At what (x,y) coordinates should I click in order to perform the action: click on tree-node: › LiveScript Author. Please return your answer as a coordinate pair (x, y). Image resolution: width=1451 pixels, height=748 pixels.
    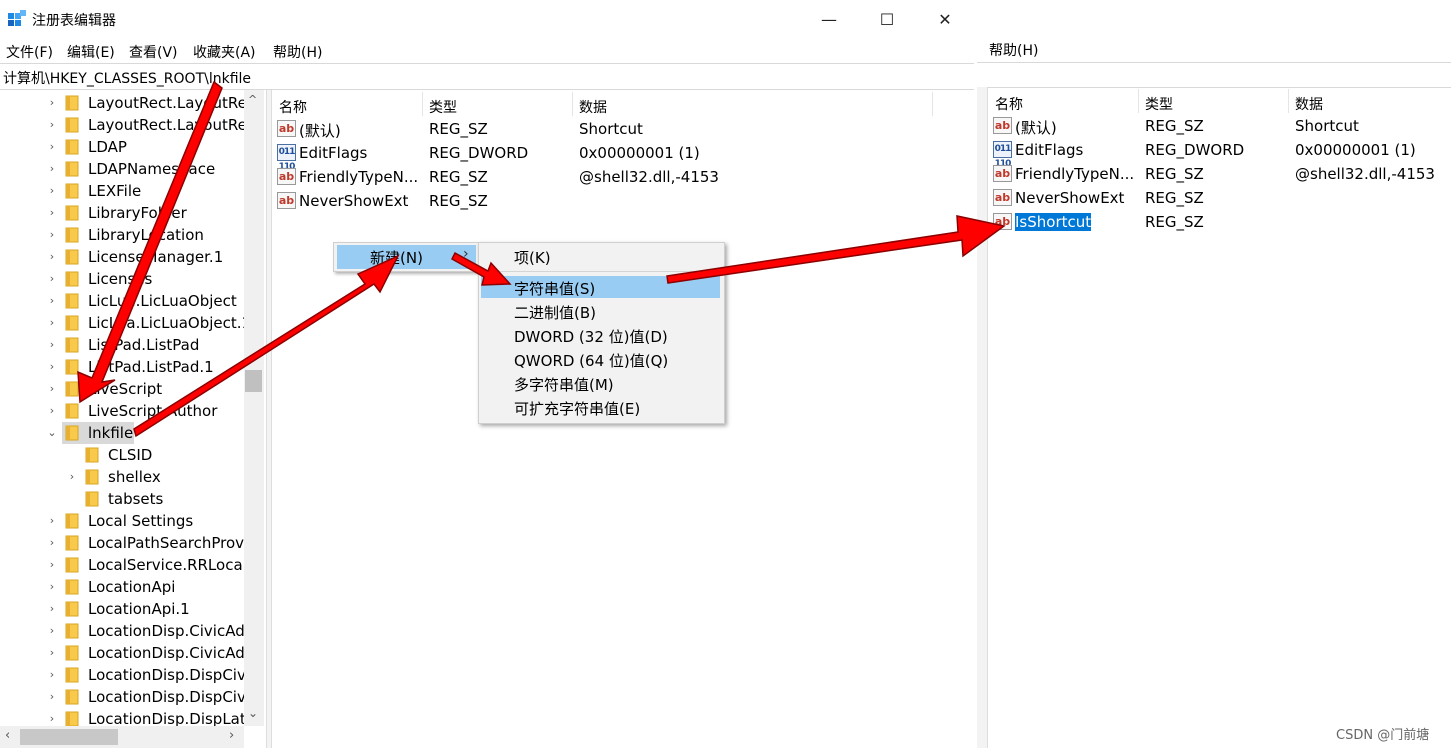
    Looking at the image, I should click on (122, 411).